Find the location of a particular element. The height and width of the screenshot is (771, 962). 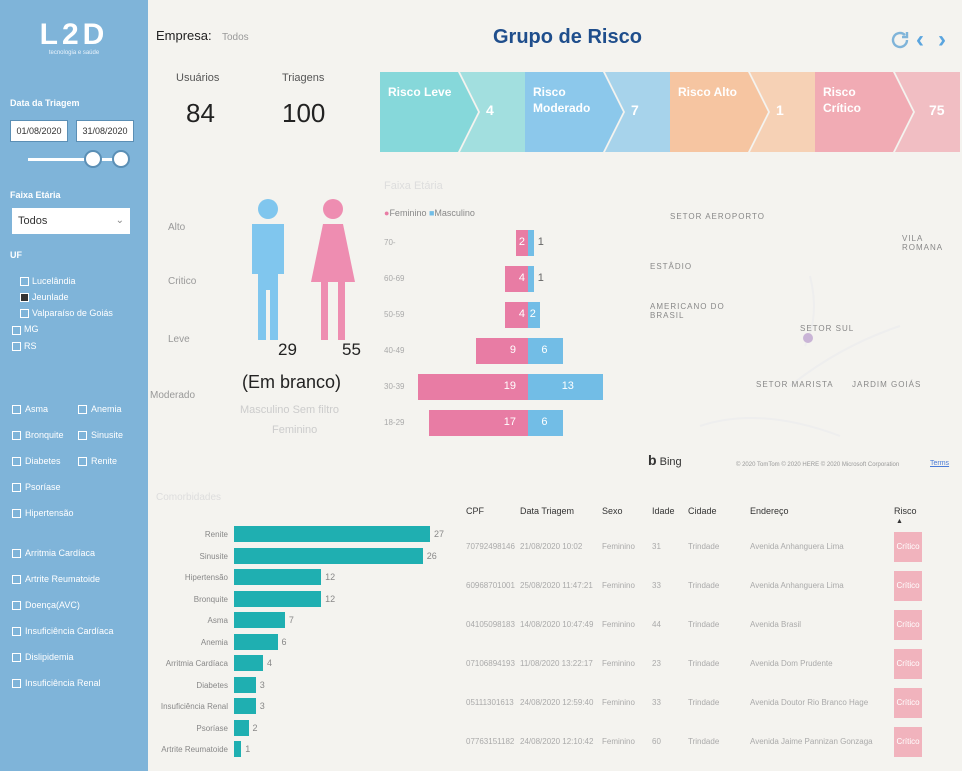

next-page-icon: › is located at coordinates (942, 40).